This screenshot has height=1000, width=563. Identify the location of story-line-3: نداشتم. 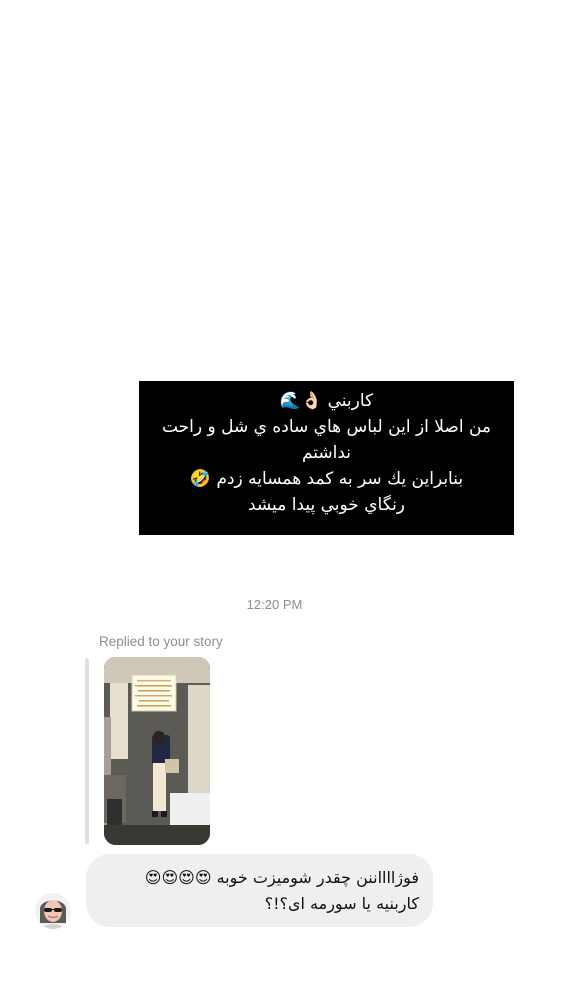
(326, 453).